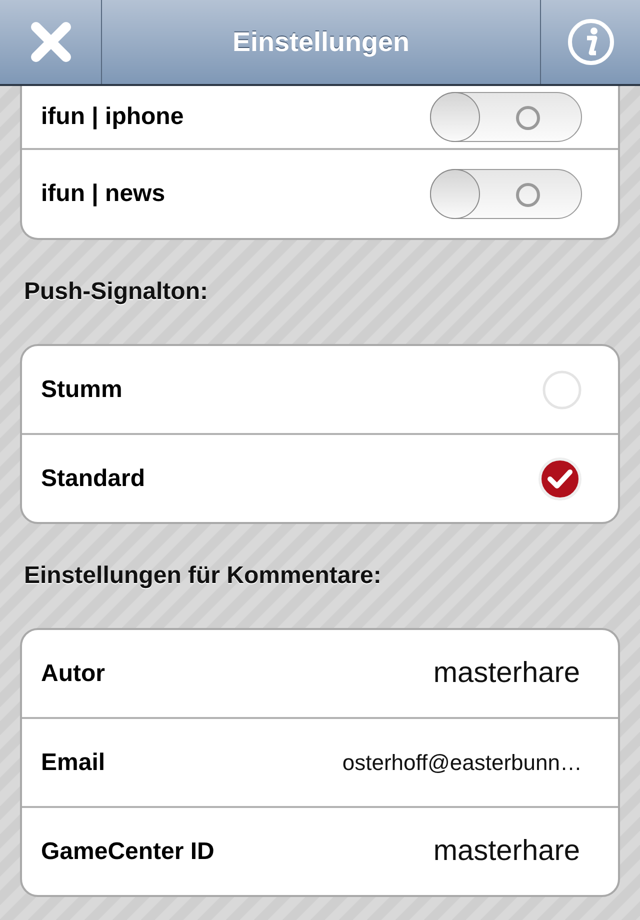  Describe the element at coordinates (51, 42) in the screenshot. I see `close-icon` at that location.